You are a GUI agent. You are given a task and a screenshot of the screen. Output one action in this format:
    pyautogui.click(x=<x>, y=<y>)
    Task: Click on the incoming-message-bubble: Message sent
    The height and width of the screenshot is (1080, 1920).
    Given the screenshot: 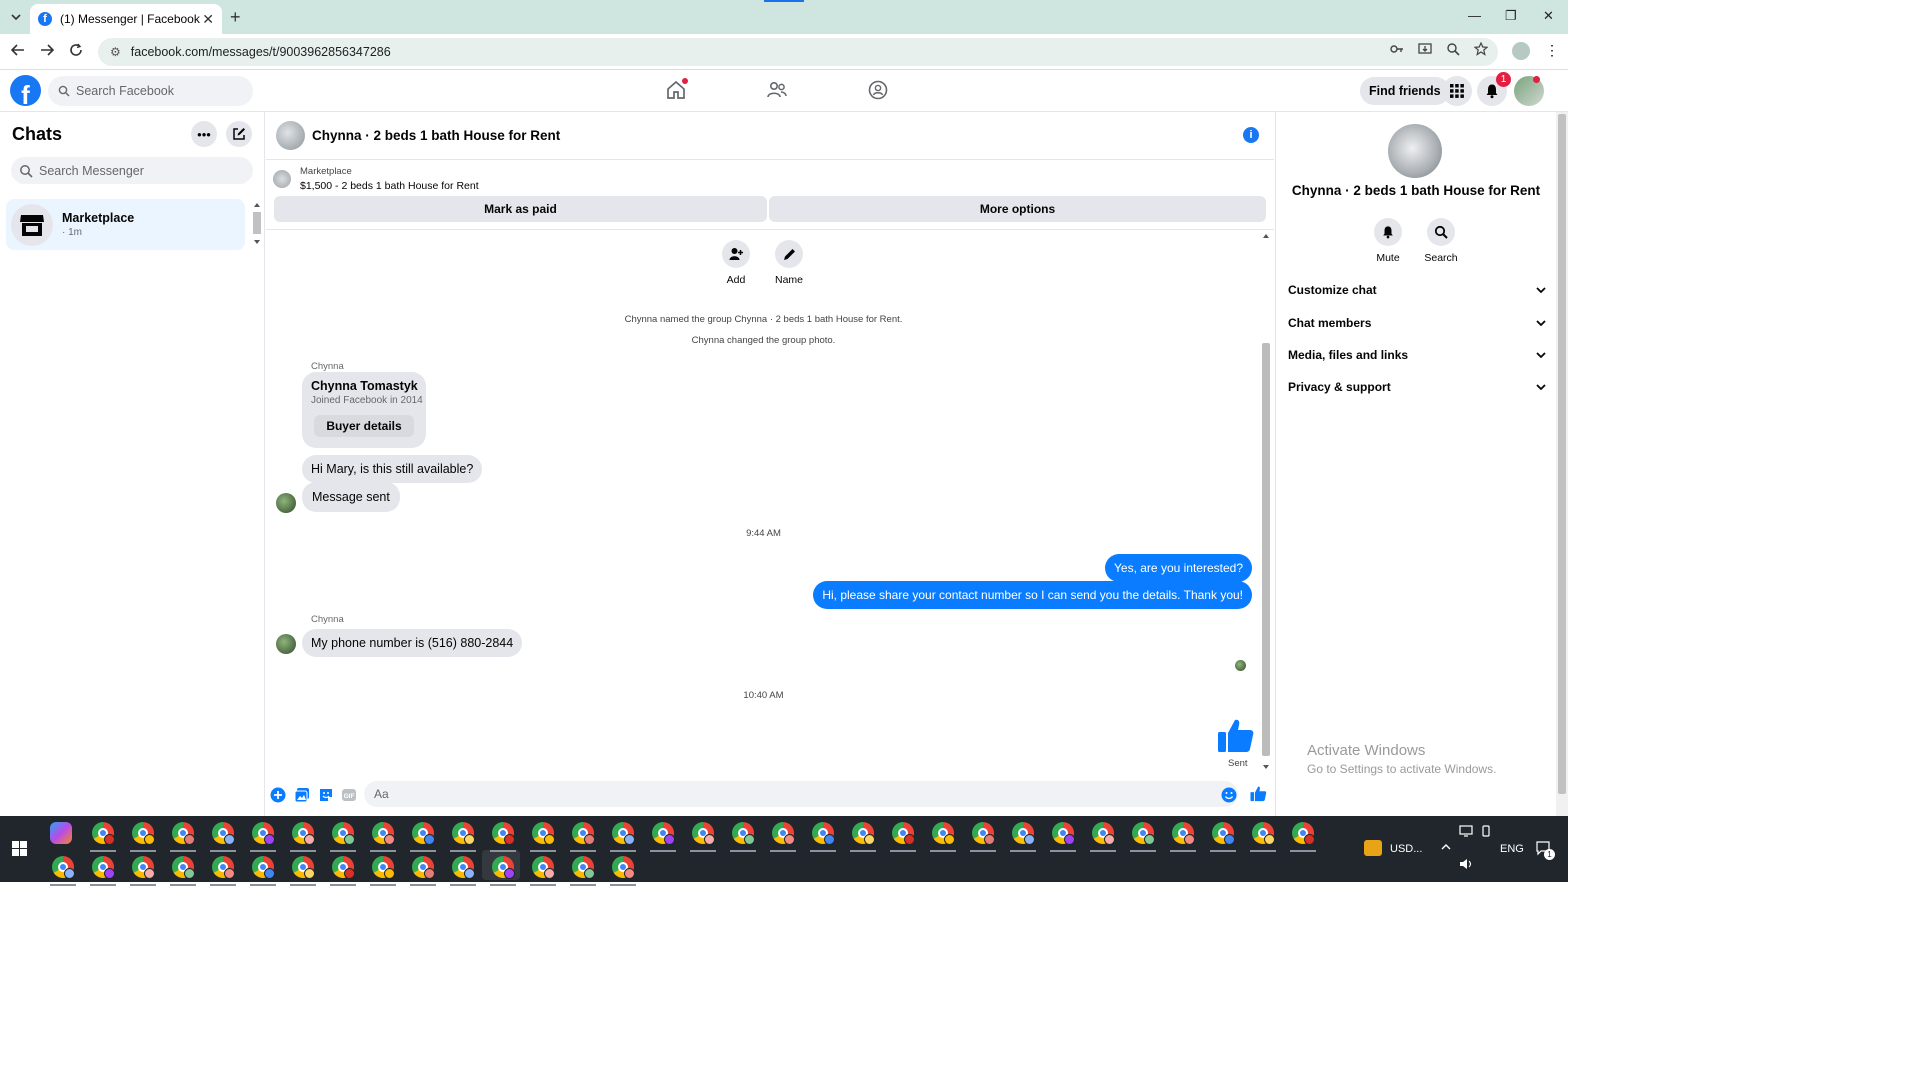 What is the action you would take?
    pyautogui.click(x=351, y=497)
    